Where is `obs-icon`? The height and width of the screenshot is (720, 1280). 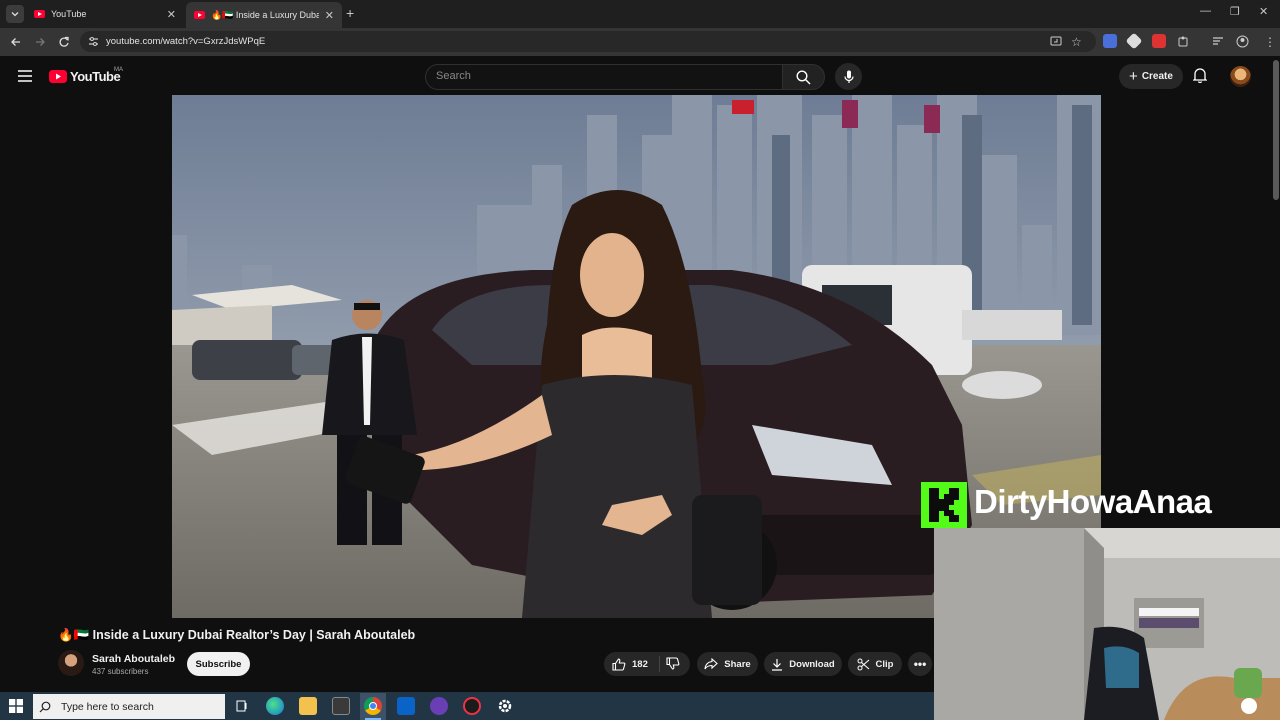 obs-icon is located at coordinates (472, 706).